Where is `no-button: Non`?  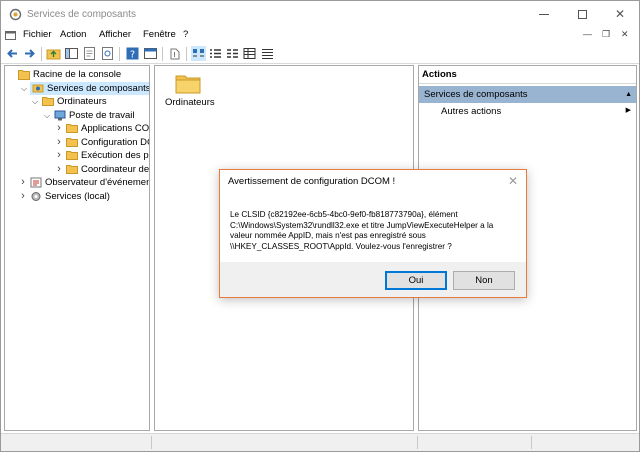 no-button: Non is located at coordinates (484, 280).